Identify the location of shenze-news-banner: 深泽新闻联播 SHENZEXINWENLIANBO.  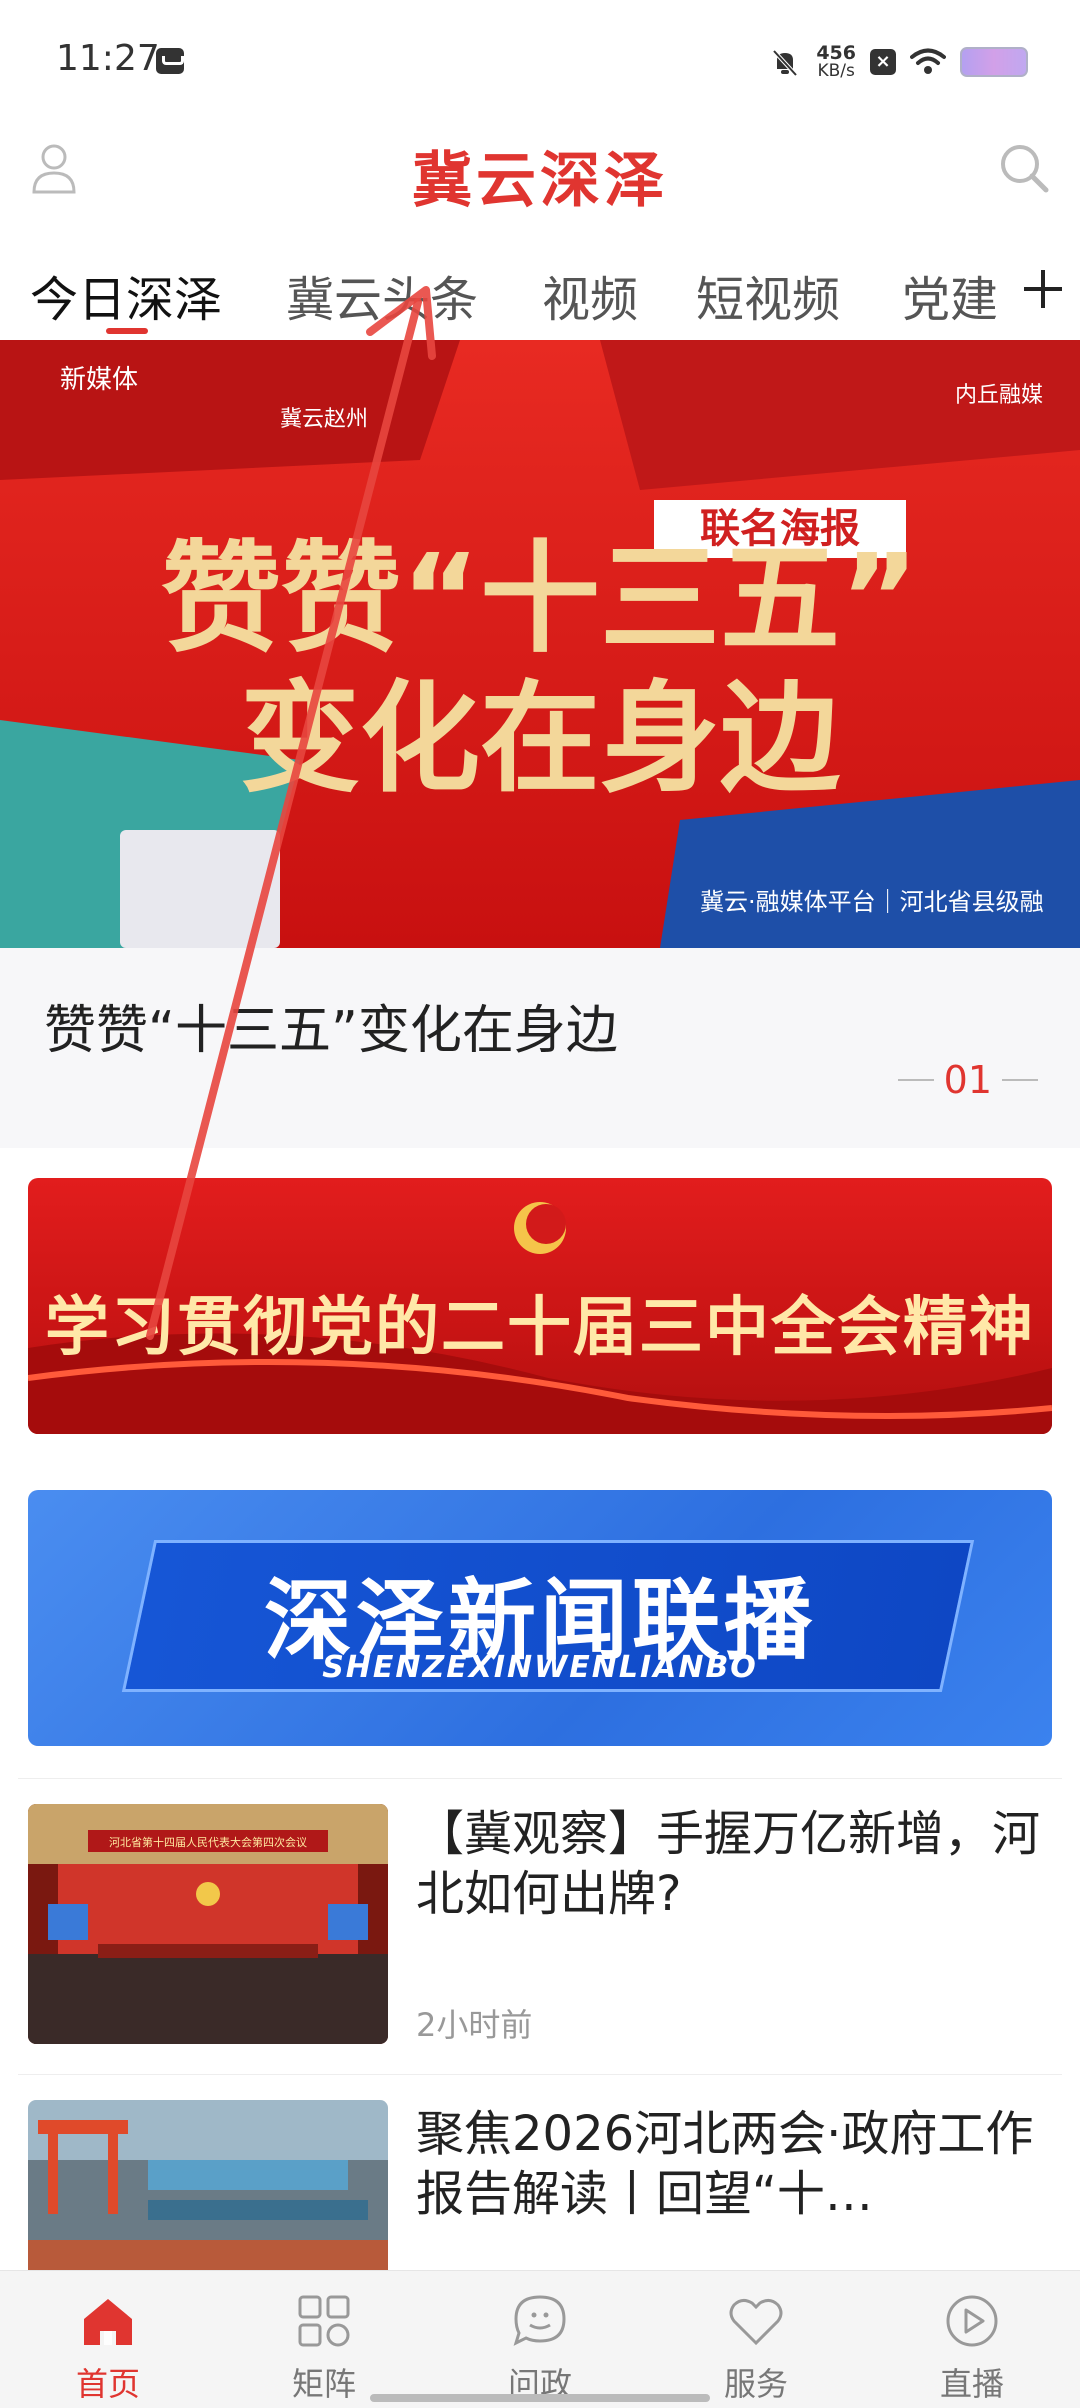
(540, 1618).